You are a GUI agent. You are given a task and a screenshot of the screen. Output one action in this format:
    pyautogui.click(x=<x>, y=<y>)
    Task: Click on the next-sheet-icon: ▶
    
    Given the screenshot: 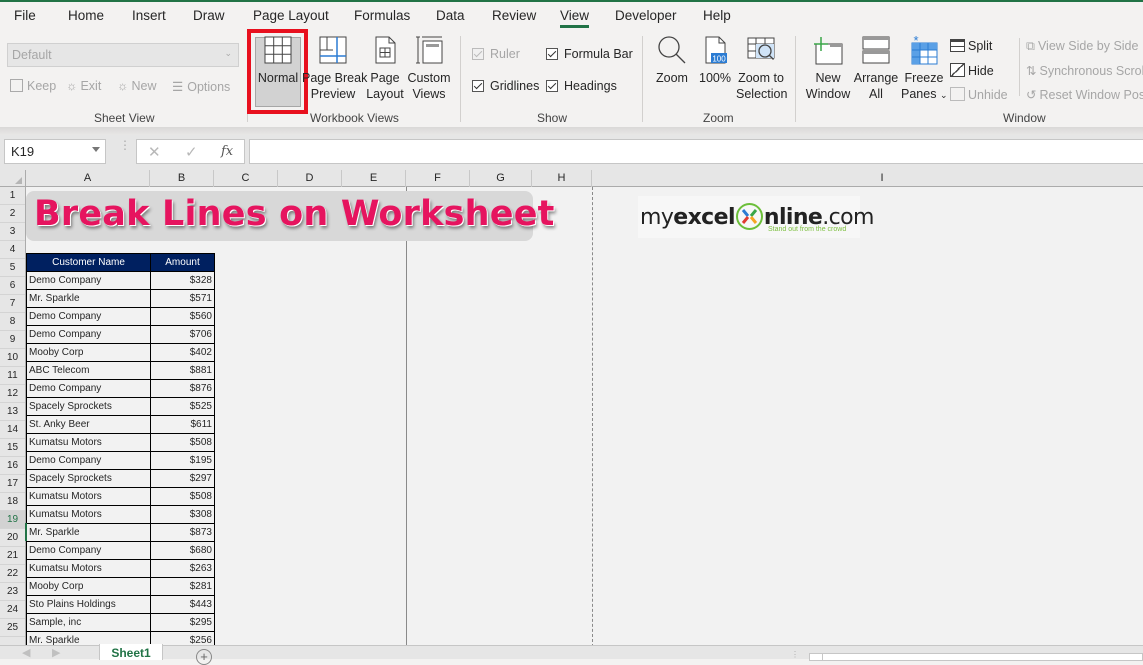 What is the action you would take?
    pyautogui.click(x=56, y=652)
    